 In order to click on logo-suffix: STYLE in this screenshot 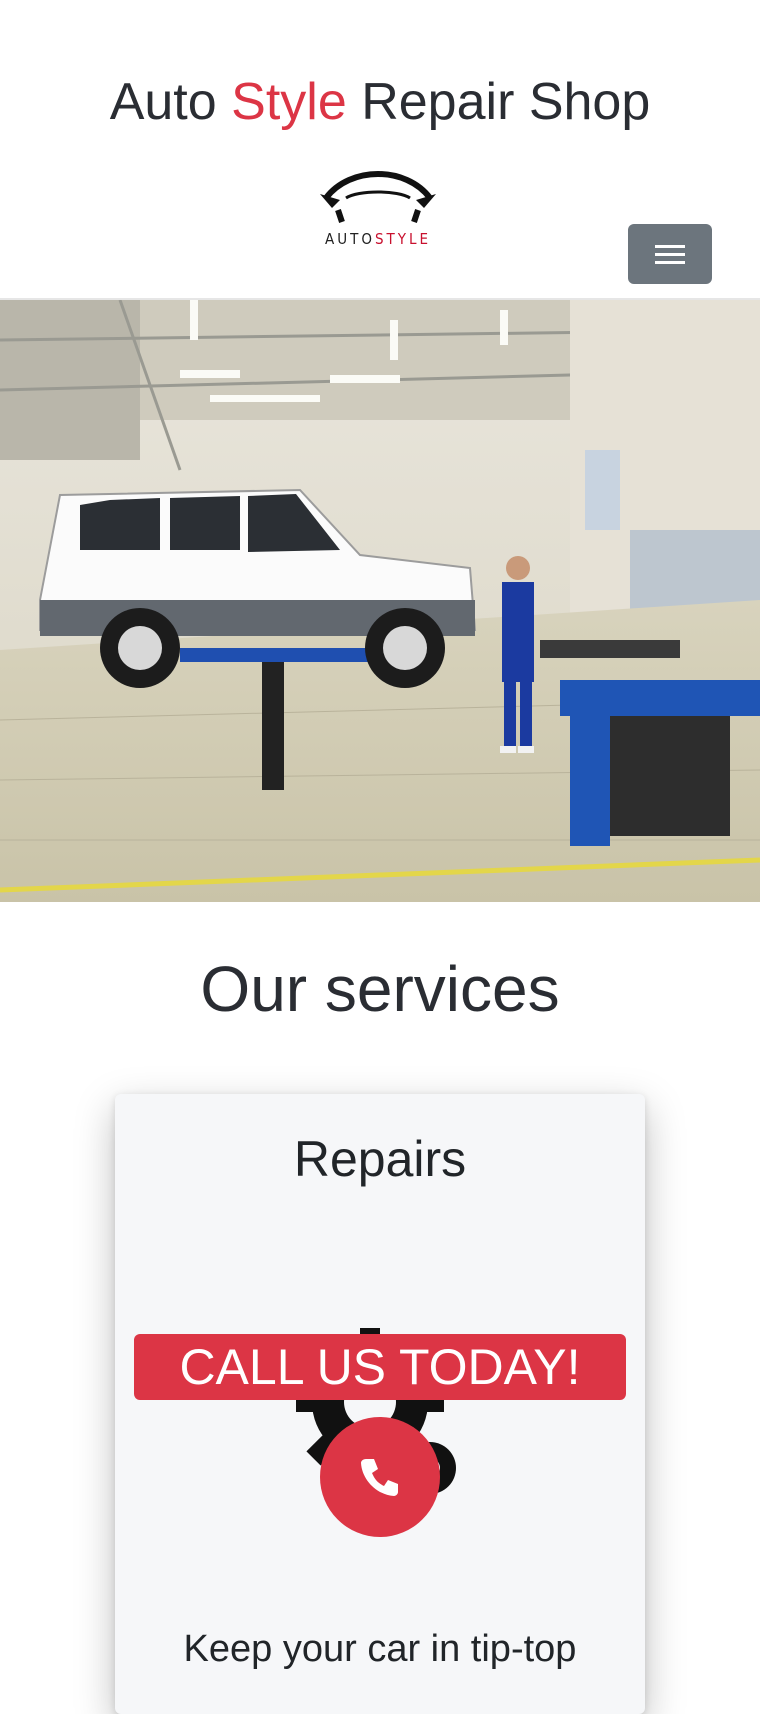, I will do `click(403, 239)`.